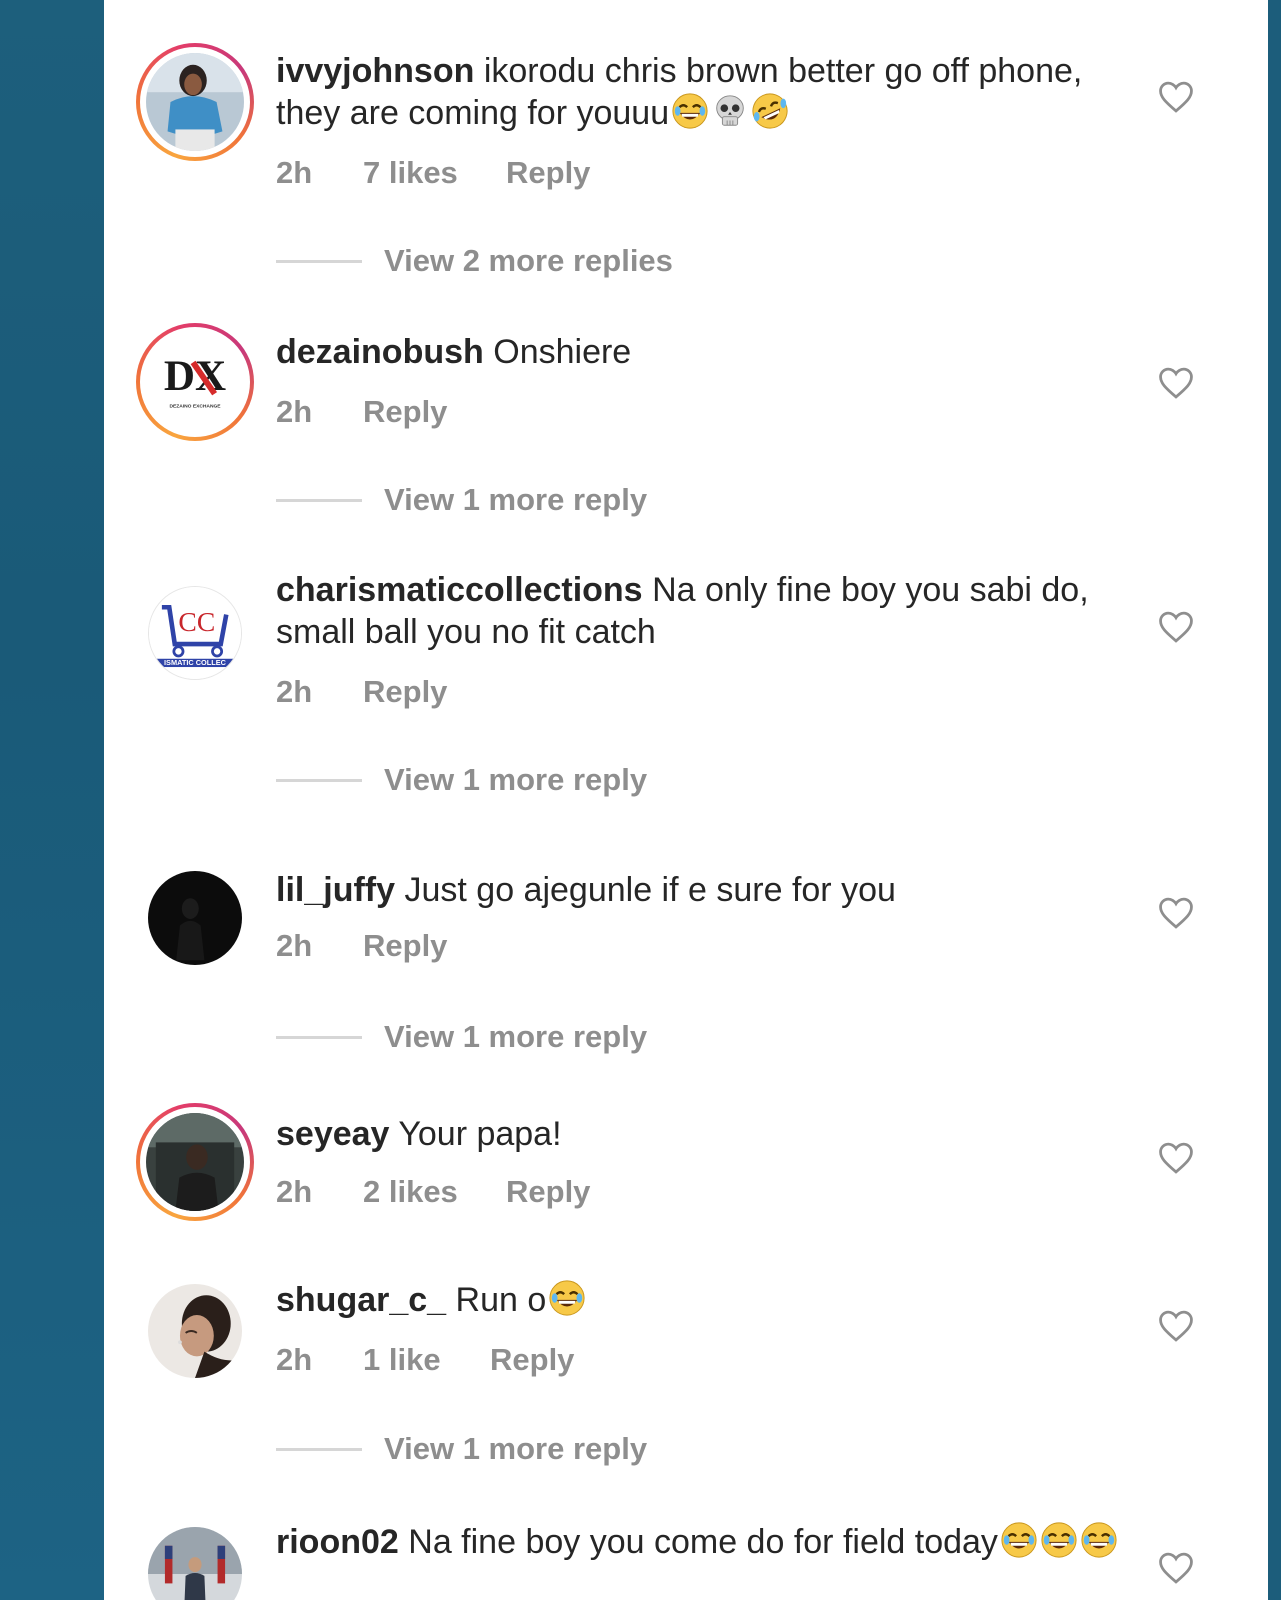 The image size is (1281, 1600). I want to click on comment-meta: 2h 1 like Reply, so click(425, 1360).